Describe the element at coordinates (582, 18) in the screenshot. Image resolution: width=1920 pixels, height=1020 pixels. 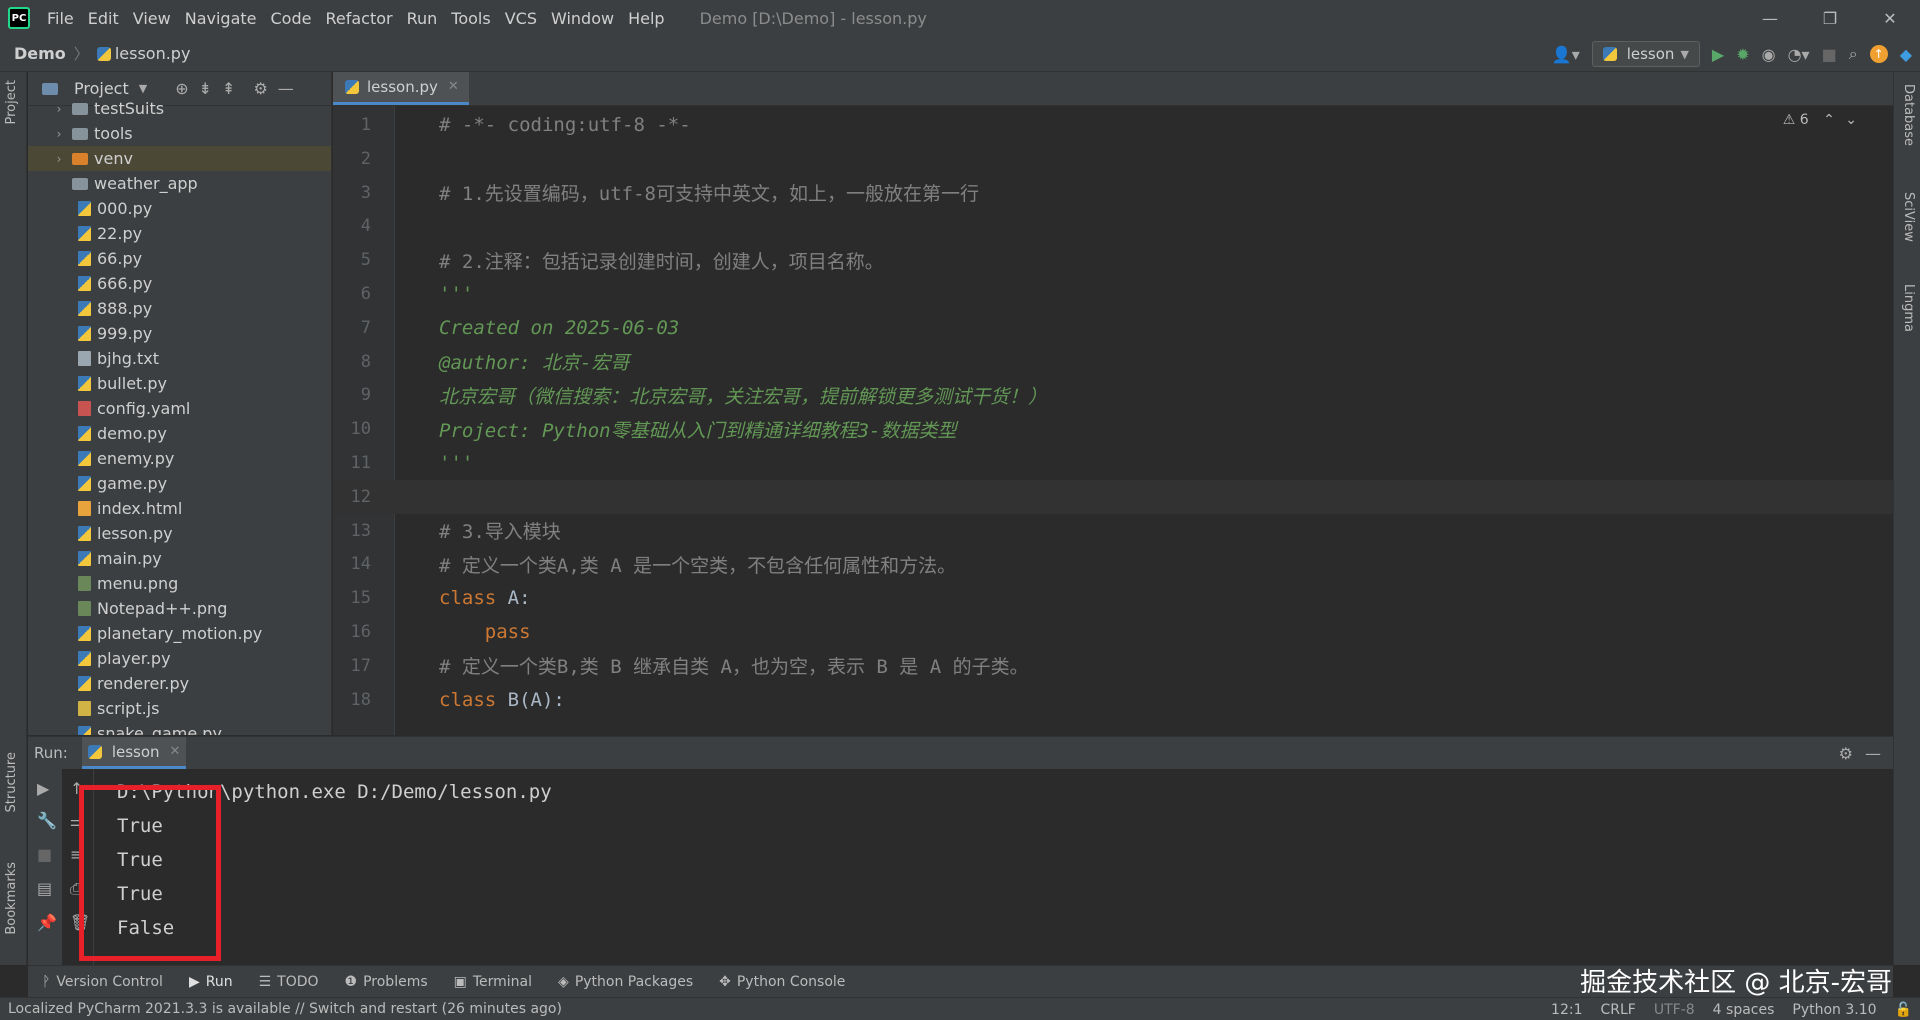
I see `menu-window: Window` at that location.